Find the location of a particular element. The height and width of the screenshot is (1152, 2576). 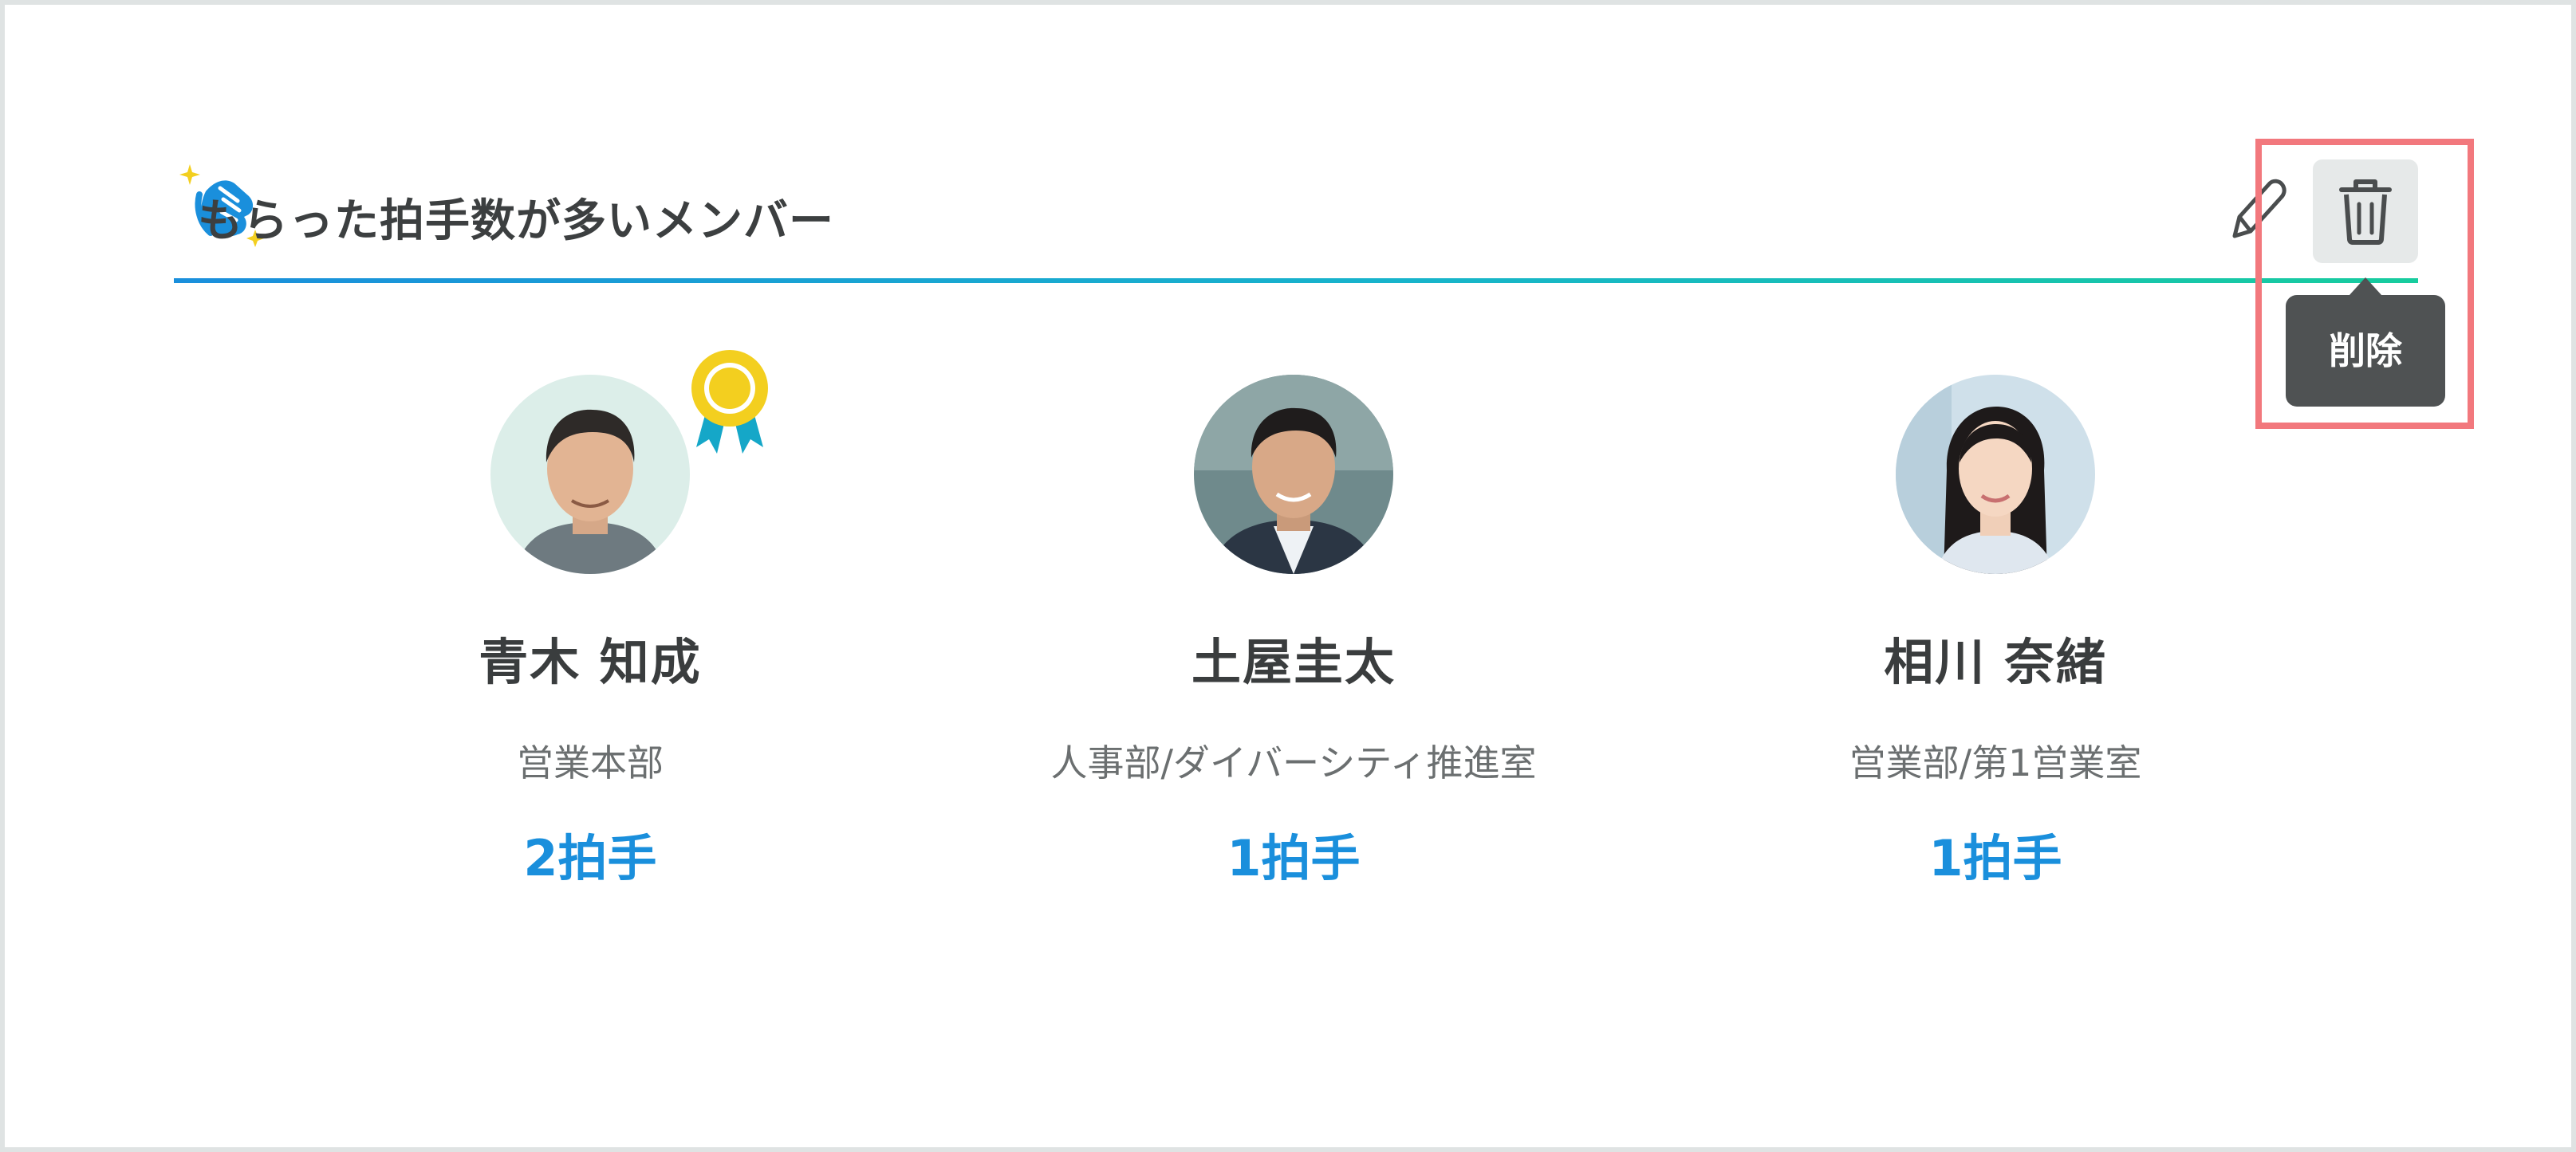

title-divider is located at coordinates (1296, 280).